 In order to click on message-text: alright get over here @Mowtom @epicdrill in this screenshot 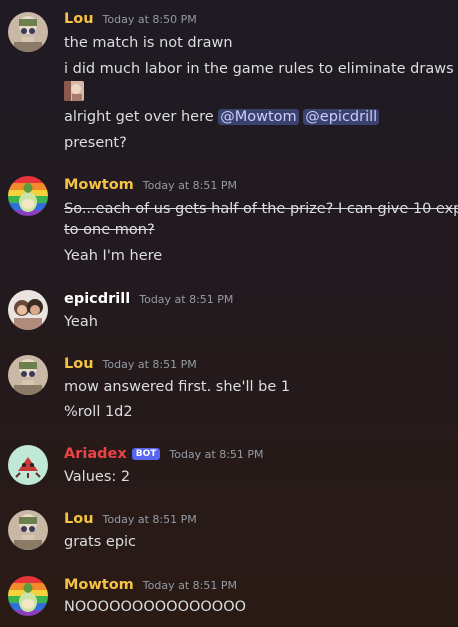, I will do `click(222, 117)`.